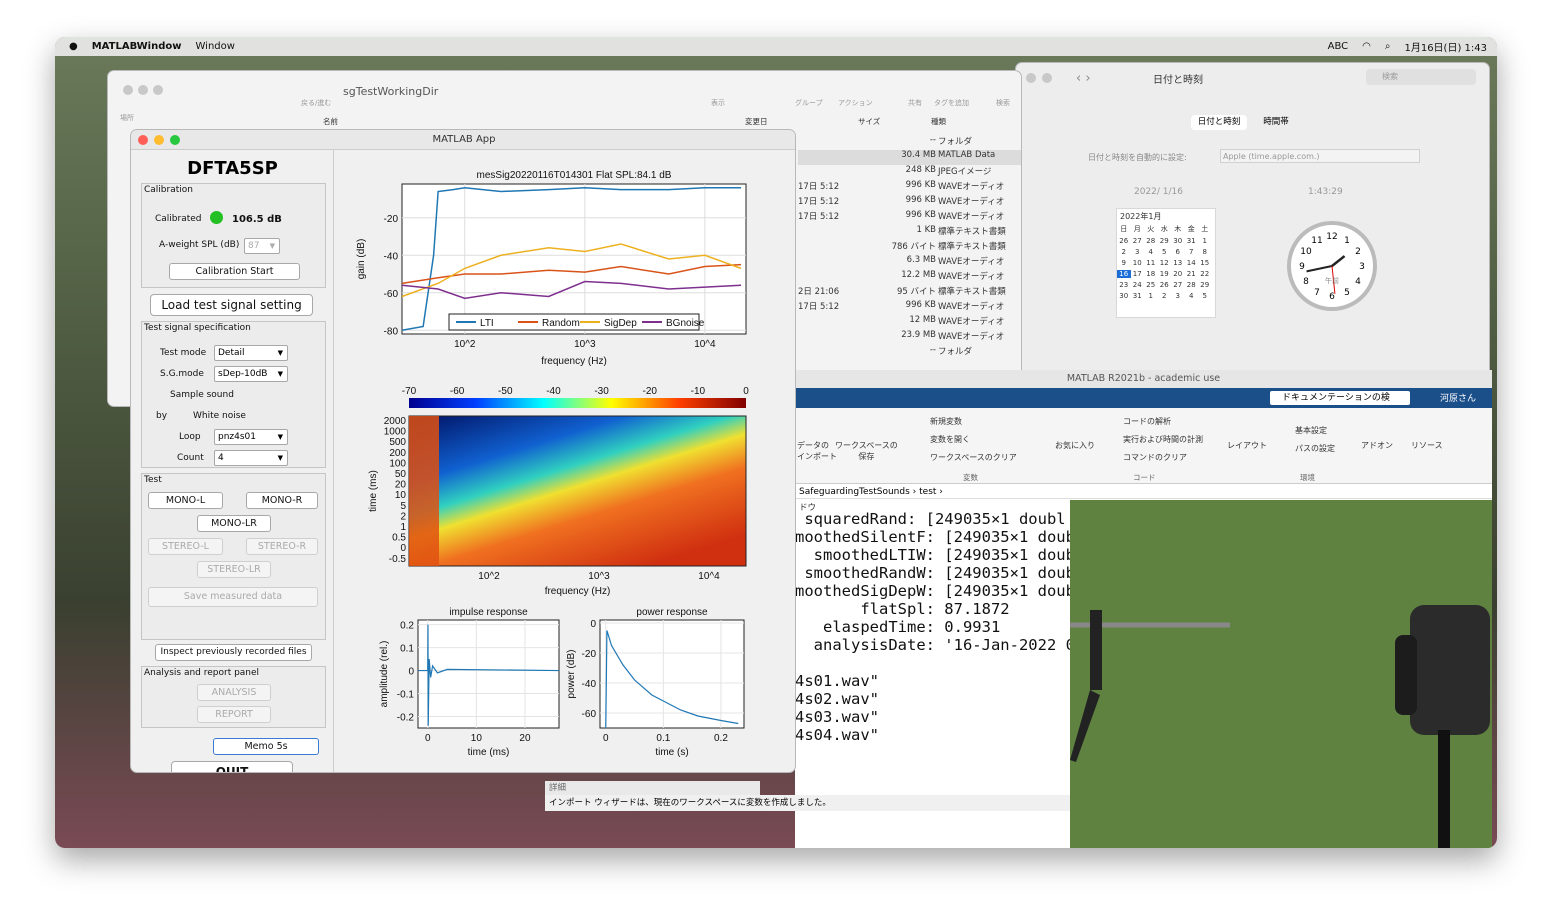 This screenshot has width=1552, height=922. I want to click on sg-mode-select: sDep-10dB, so click(251, 374).